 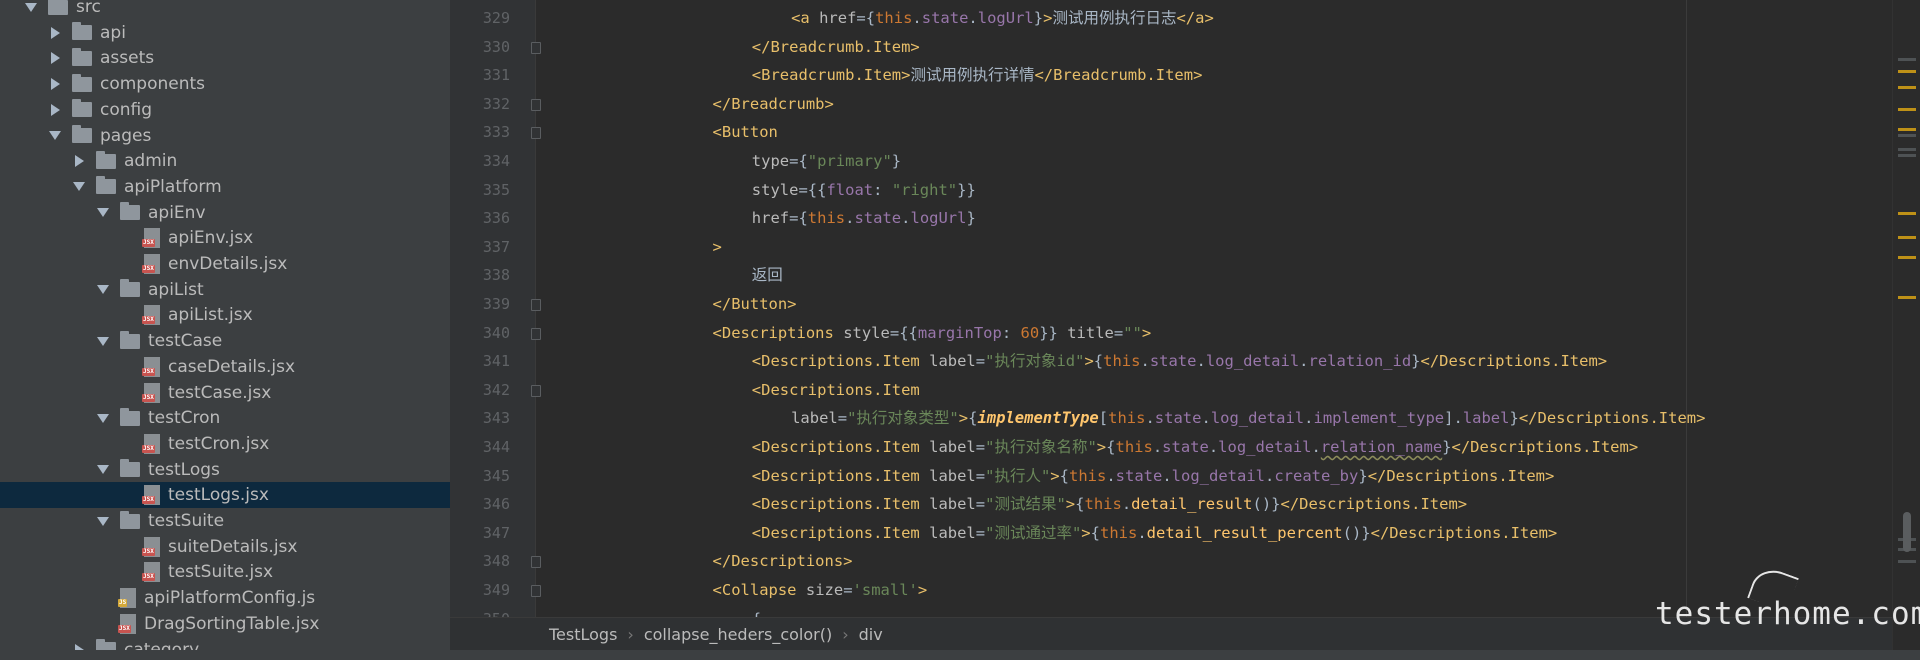 I want to click on code-line: </Breadcrumb.Item>, so click(x=836, y=47).